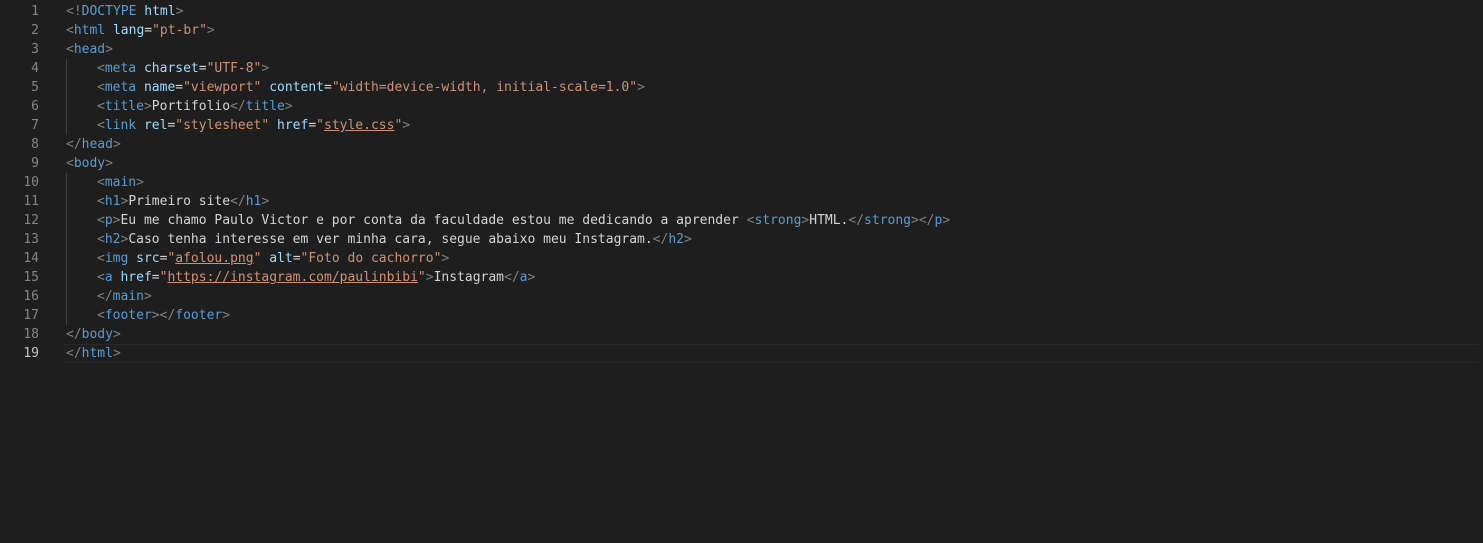 The image size is (1483, 543). I want to click on line-code: <h1>Primeiro site</h1>, so click(183, 201).